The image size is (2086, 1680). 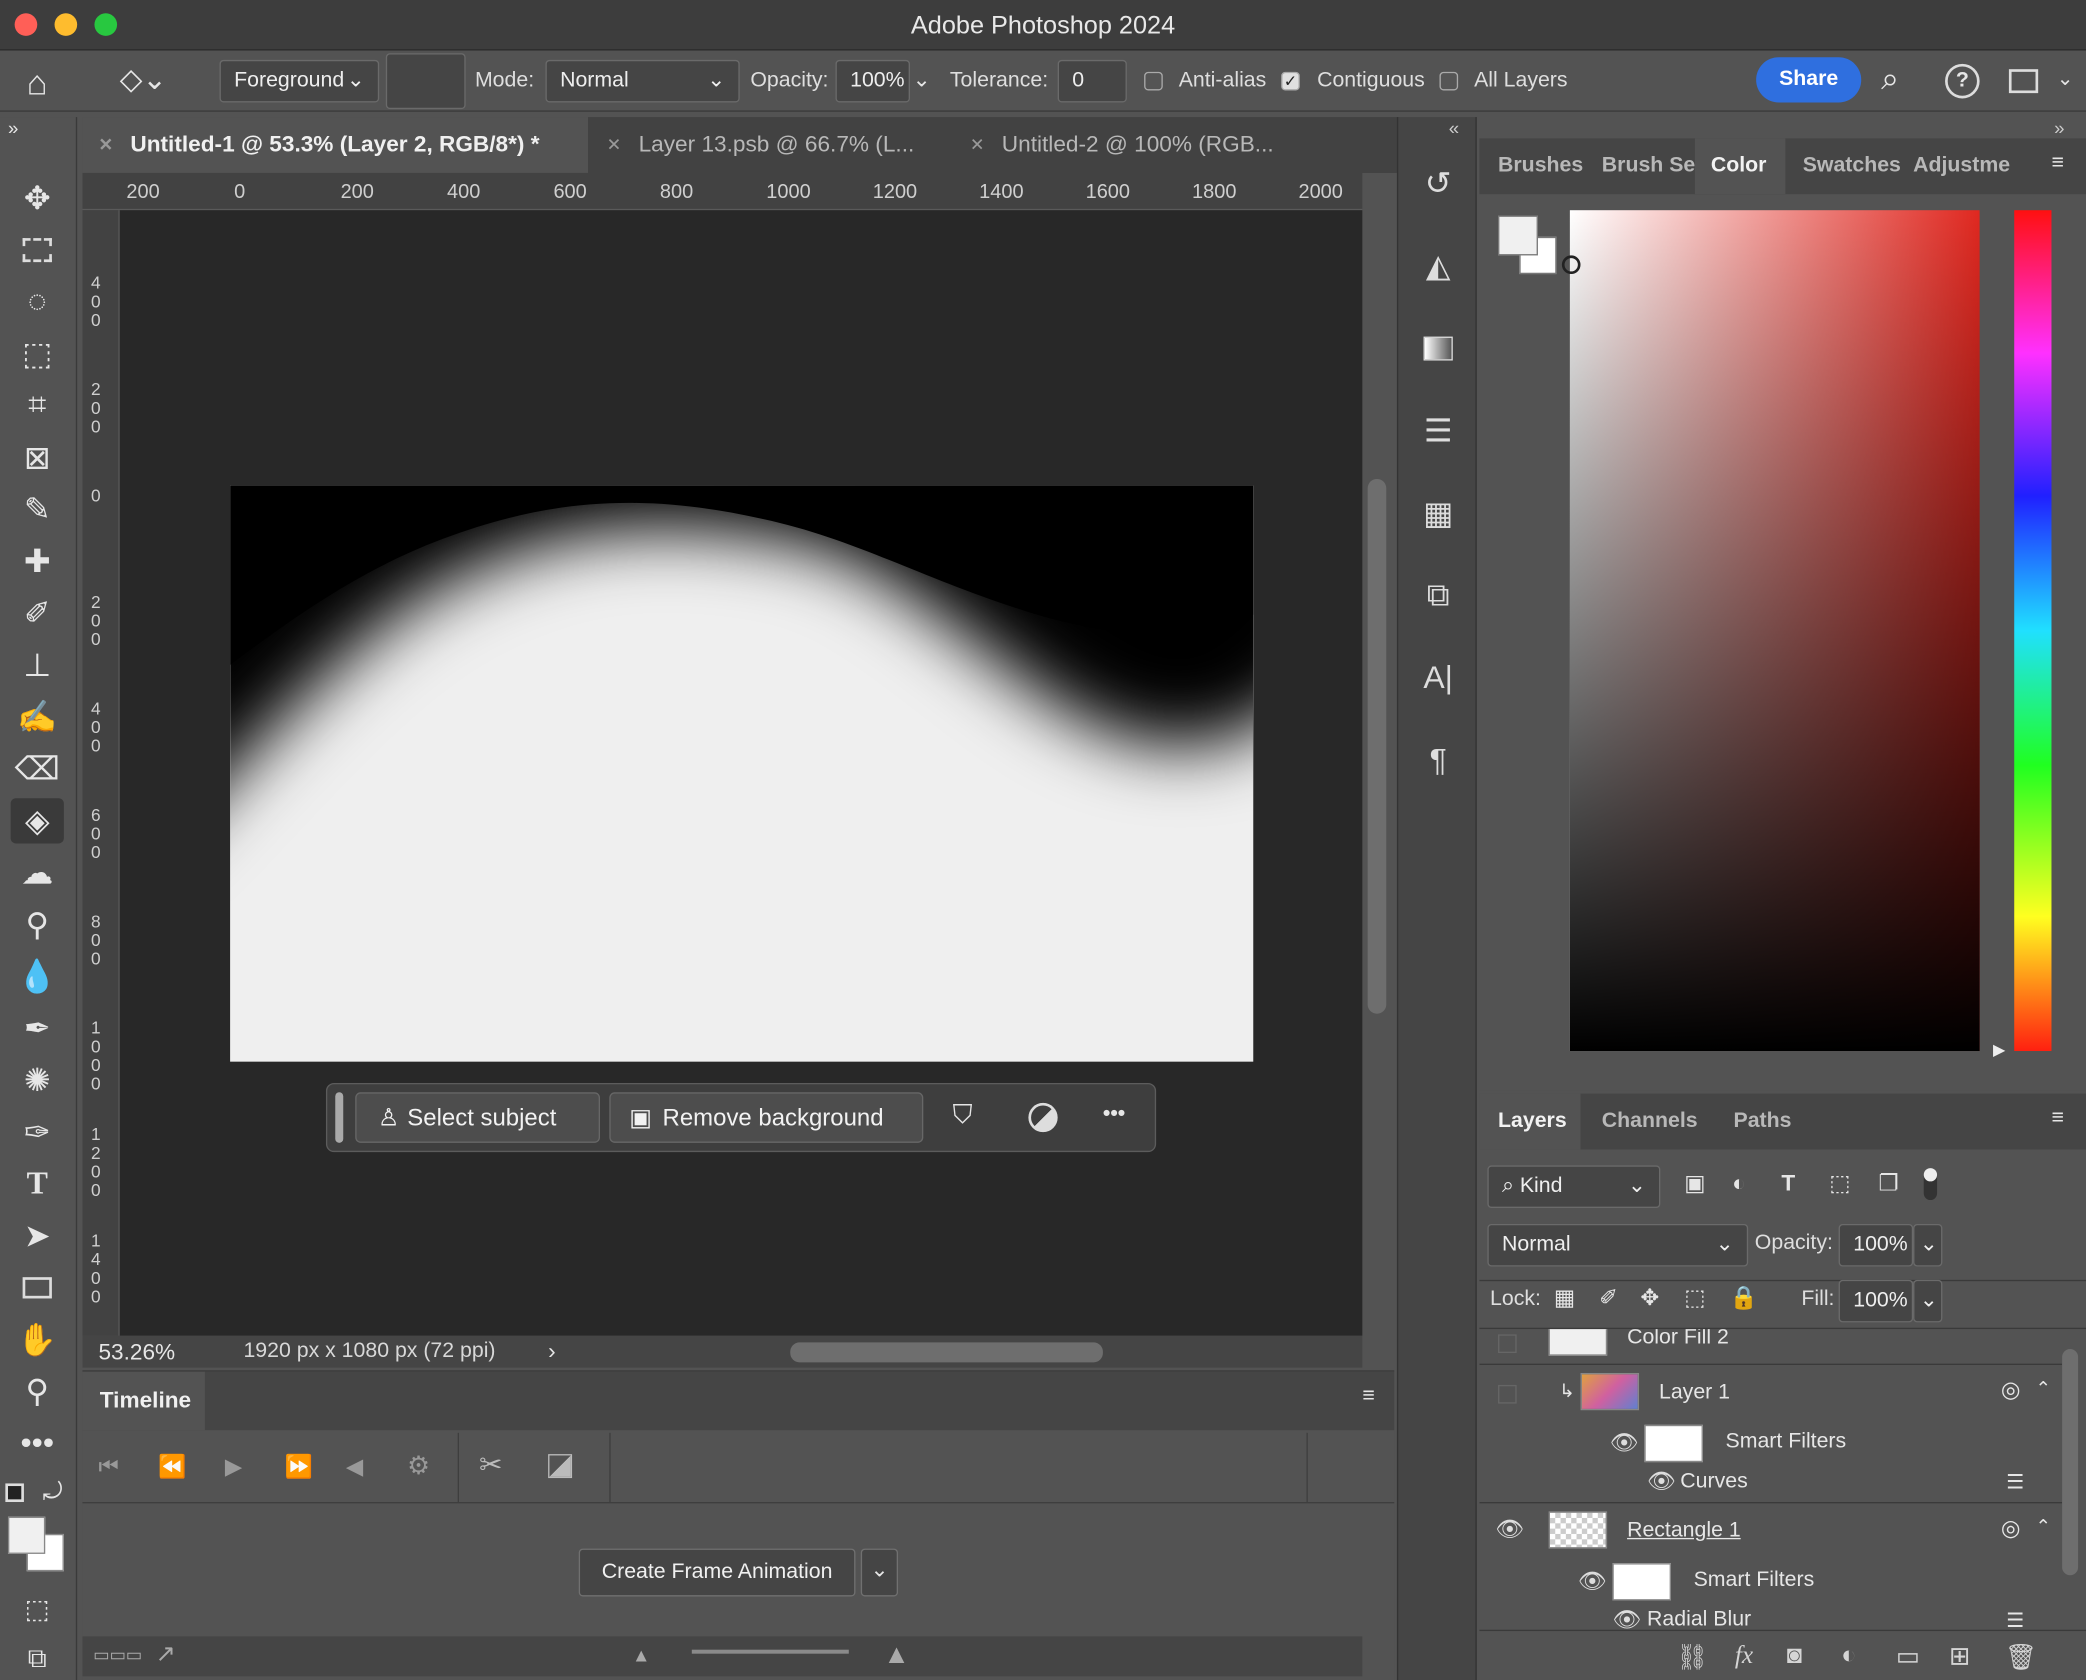 What do you see at coordinates (1043, 1117) in the screenshot?
I see `adjustment-icon` at bounding box center [1043, 1117].